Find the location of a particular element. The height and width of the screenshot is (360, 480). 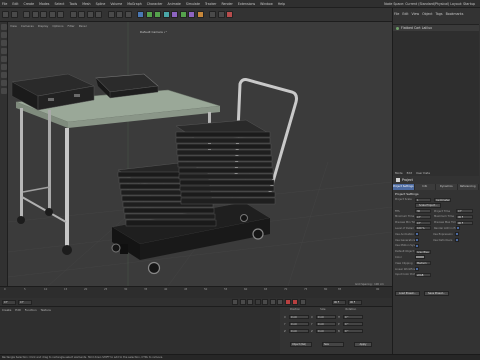

enable-axis-icon is located at coordinates (4, 75).